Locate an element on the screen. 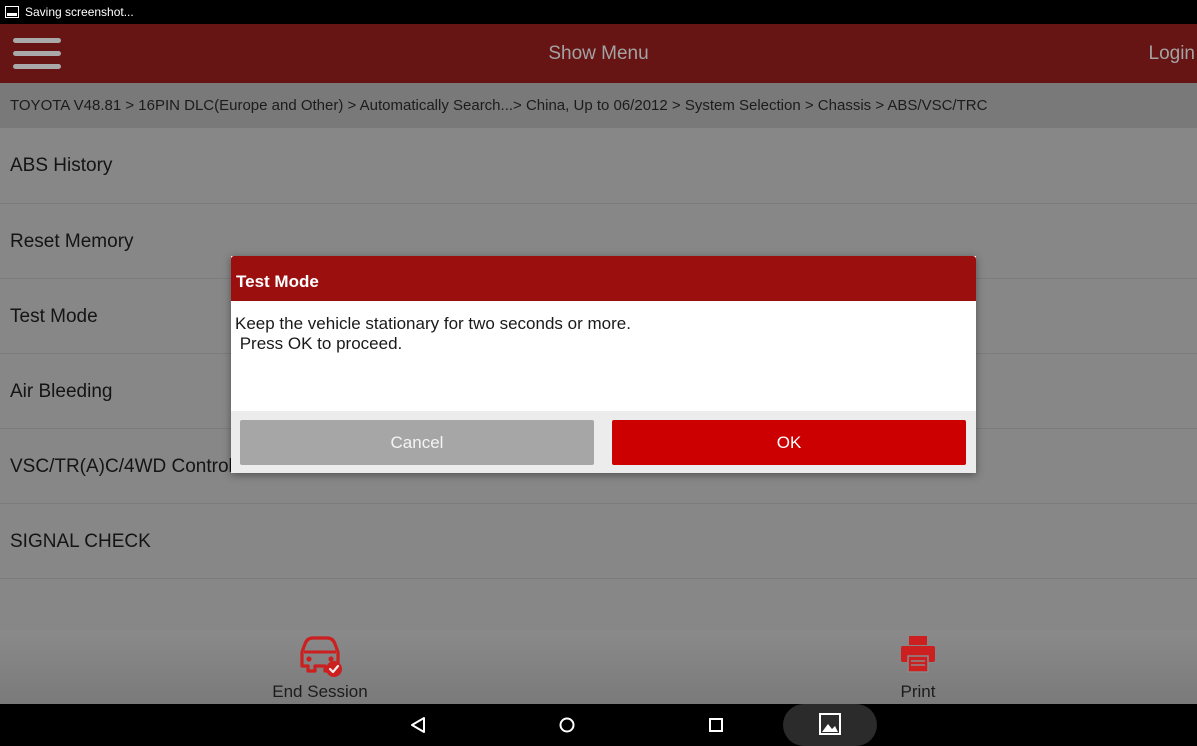  recents-icon is located at coordinates (716, 725).